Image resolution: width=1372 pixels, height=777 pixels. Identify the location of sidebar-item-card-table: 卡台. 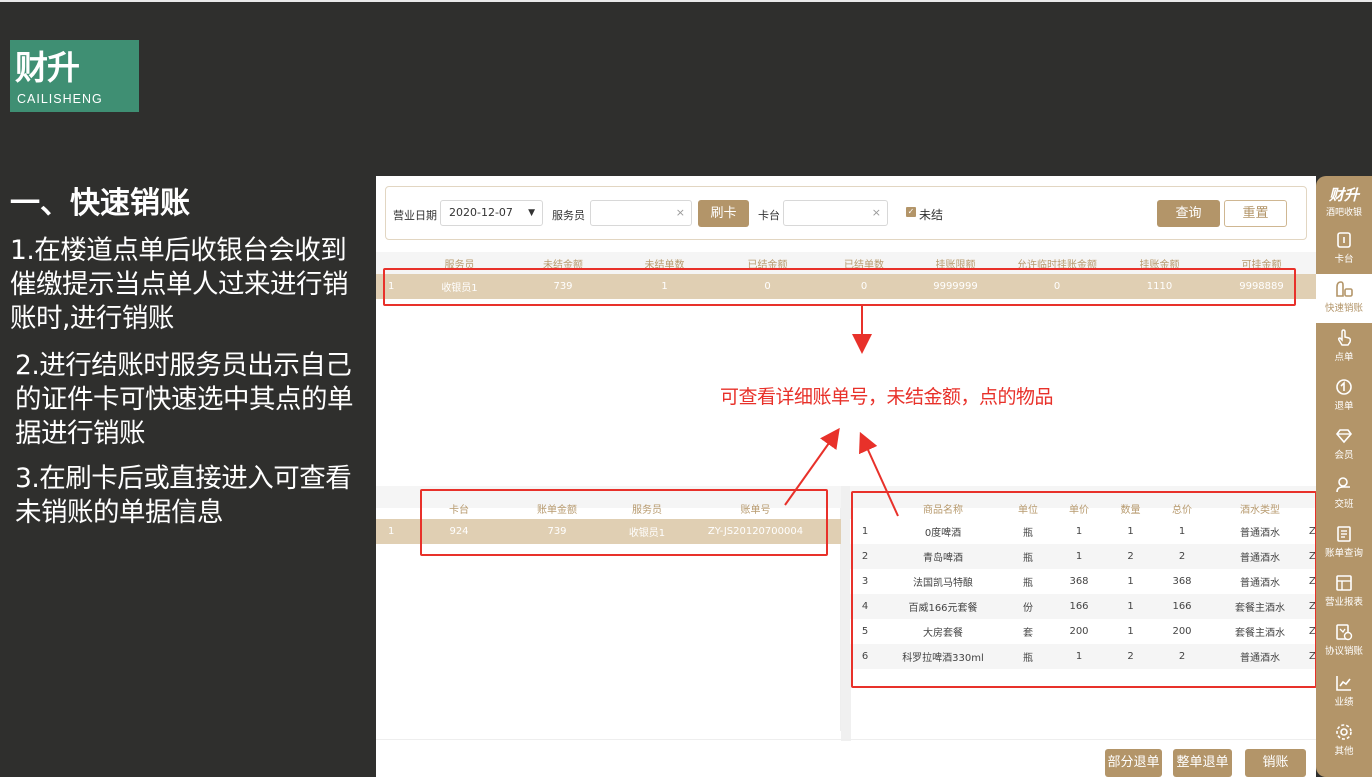
(1344, 248).